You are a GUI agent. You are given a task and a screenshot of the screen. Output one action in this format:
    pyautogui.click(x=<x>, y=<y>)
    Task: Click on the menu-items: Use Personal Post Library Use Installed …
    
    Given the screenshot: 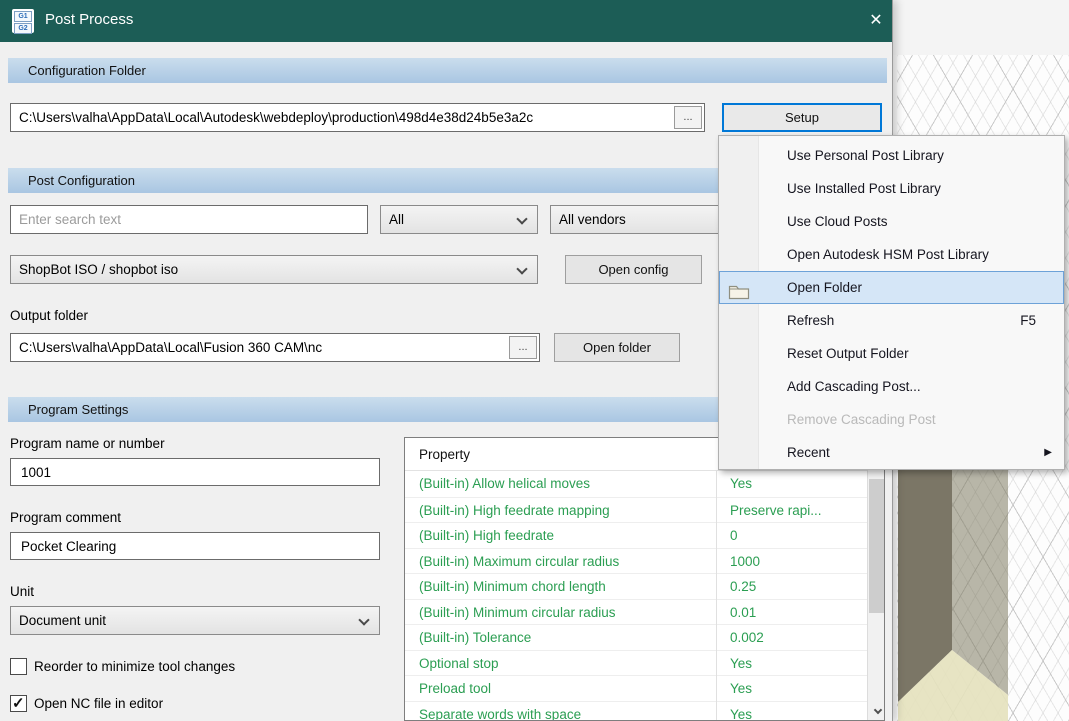 What is the action you would take?
    pyautogui.click(x=891, y=304)
    